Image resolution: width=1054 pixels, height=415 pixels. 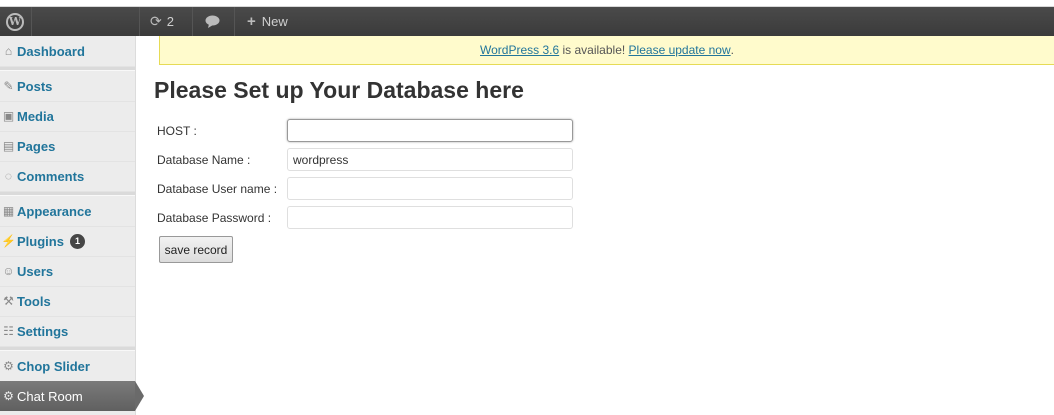 I want to click on database-name-input, so click(x=430, y=159).